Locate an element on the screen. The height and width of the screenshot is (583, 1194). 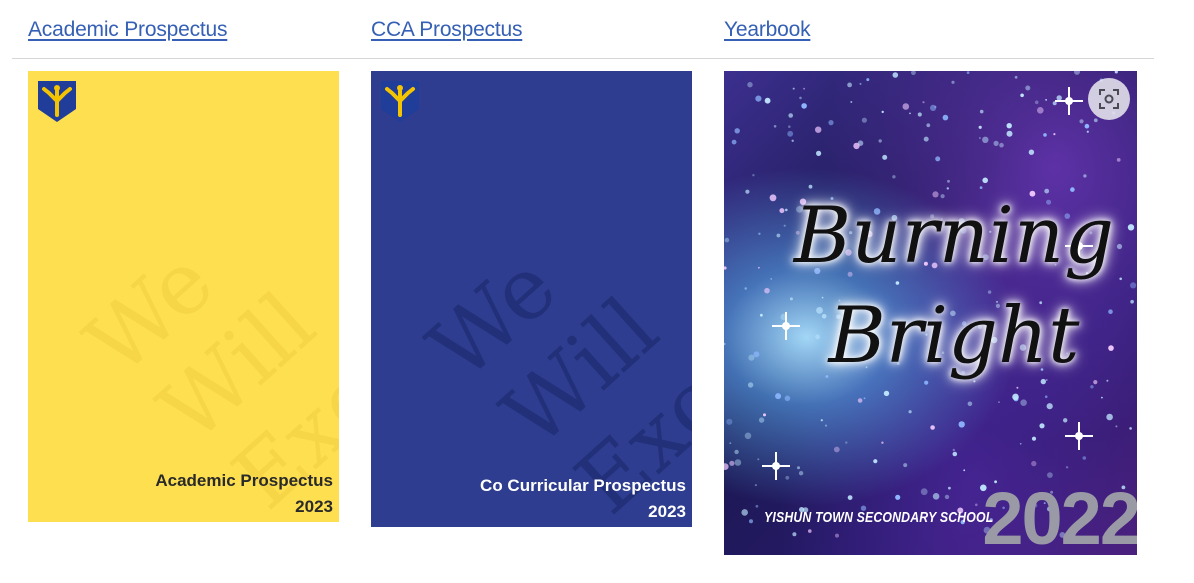
header-divider is located at coordinates (583, 58).